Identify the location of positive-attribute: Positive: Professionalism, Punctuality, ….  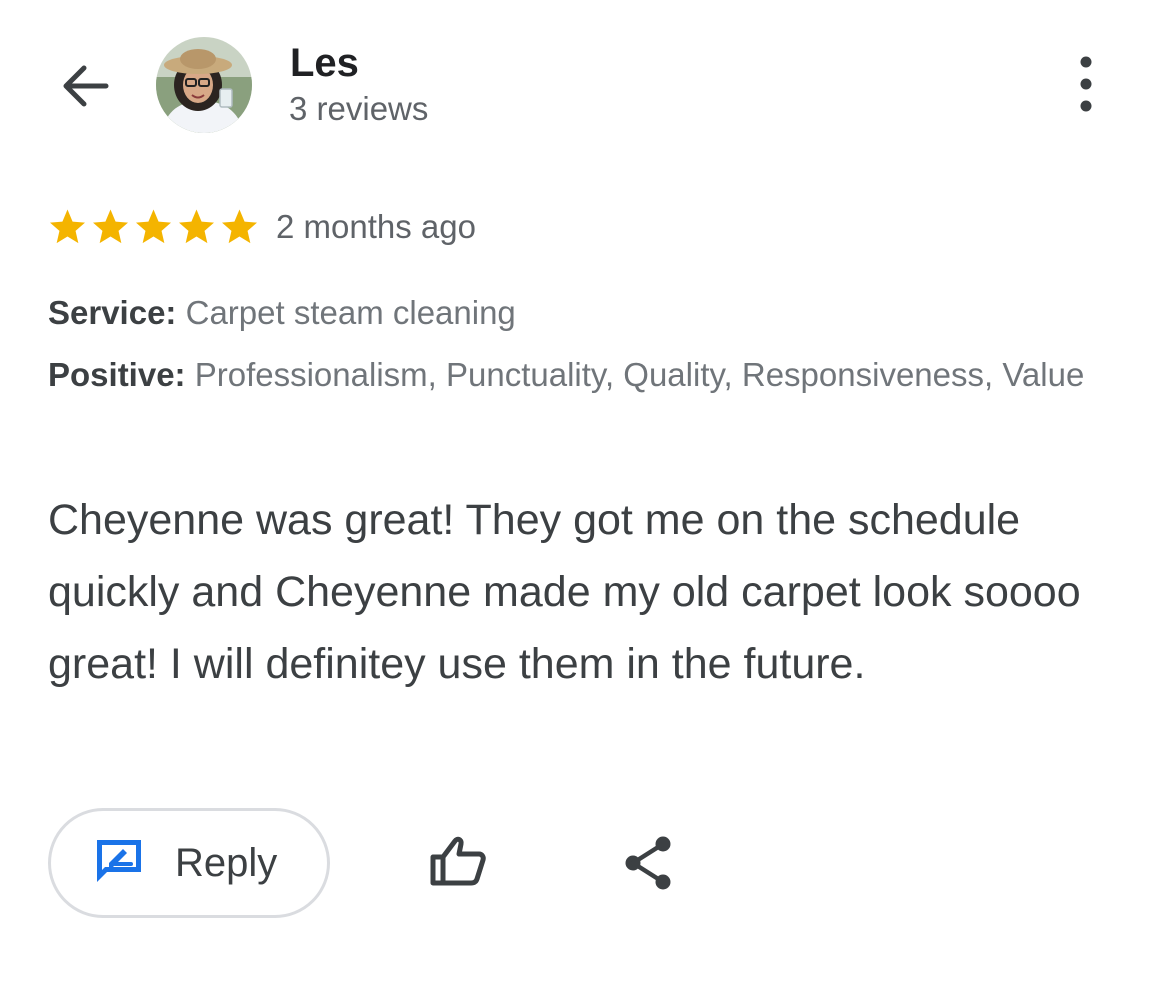
(583, 375).